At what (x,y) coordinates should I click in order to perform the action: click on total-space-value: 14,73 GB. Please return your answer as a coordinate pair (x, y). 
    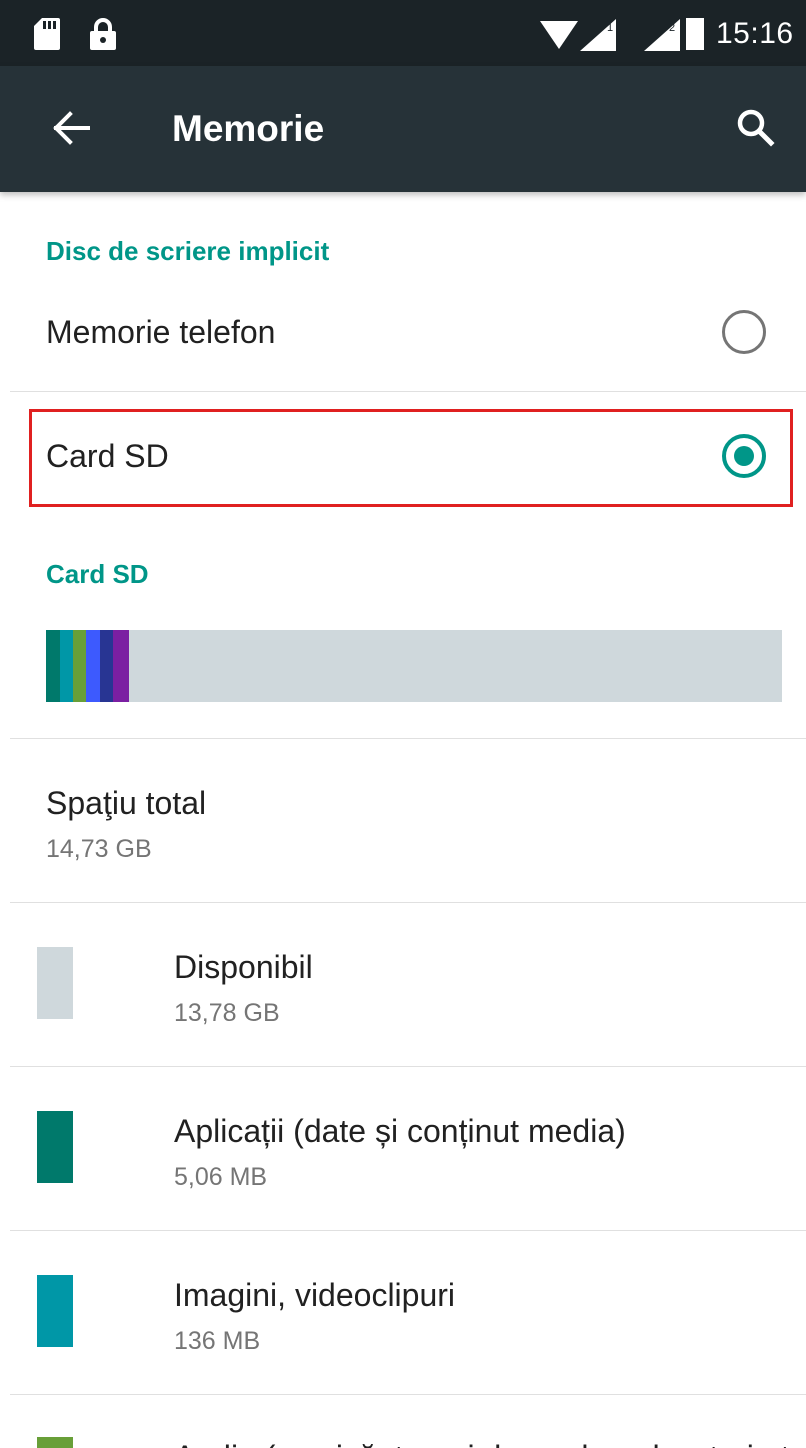
    Looking at the image, I should click on (99, 849).